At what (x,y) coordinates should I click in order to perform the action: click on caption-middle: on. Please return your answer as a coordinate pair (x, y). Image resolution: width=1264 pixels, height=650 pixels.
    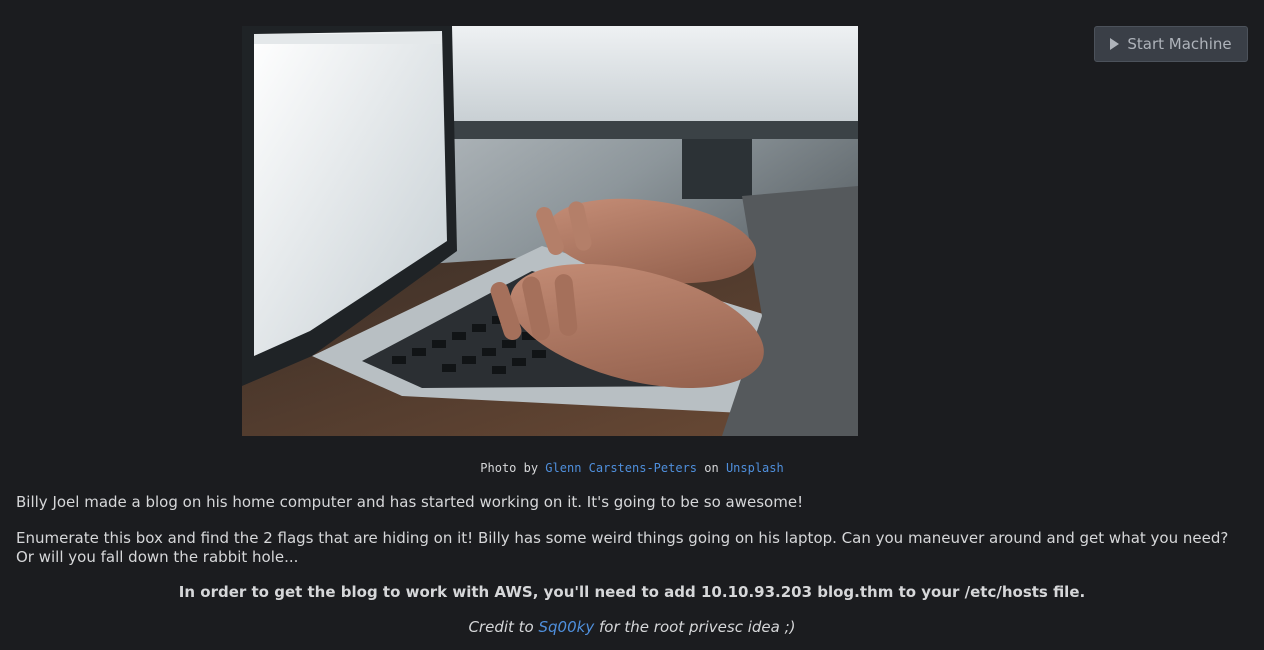
    Looking at the image, I should click on (711, 468).